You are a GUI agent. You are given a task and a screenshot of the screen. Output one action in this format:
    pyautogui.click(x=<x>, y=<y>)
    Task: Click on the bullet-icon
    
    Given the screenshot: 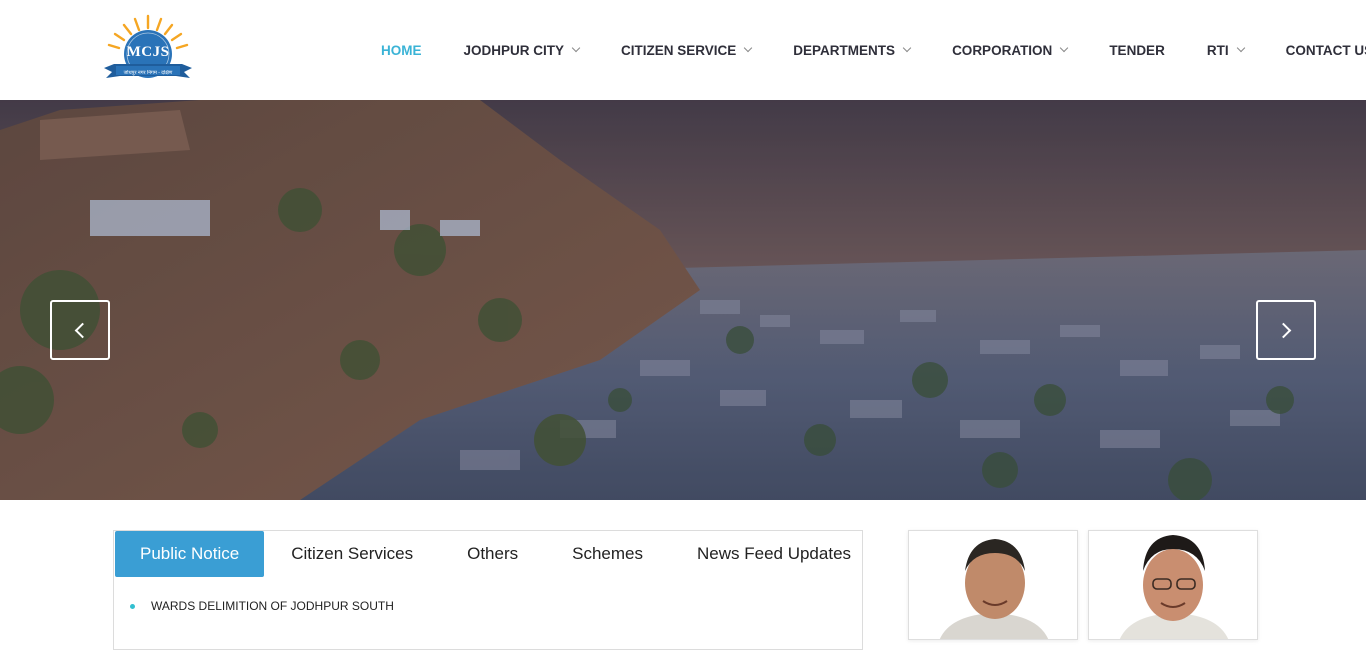 What is the action you would take?
    pyautogui.click(x=132, y=606)
    